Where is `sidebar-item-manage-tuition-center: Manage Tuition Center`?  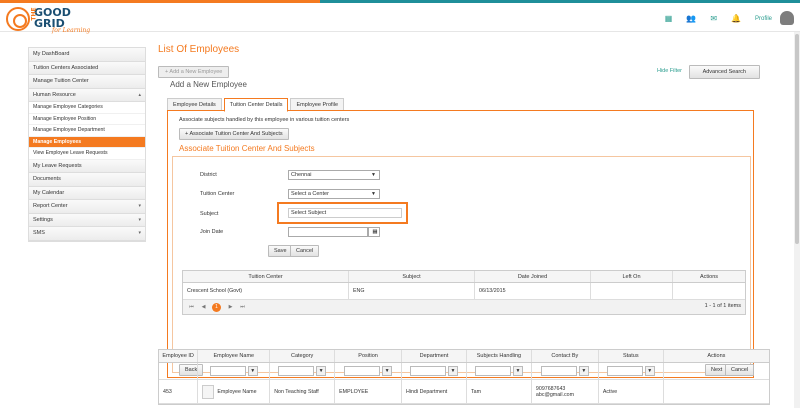
sidebar-item-manage-tuition-center: Manage Tuition Center is located at coordinates (87, 82).